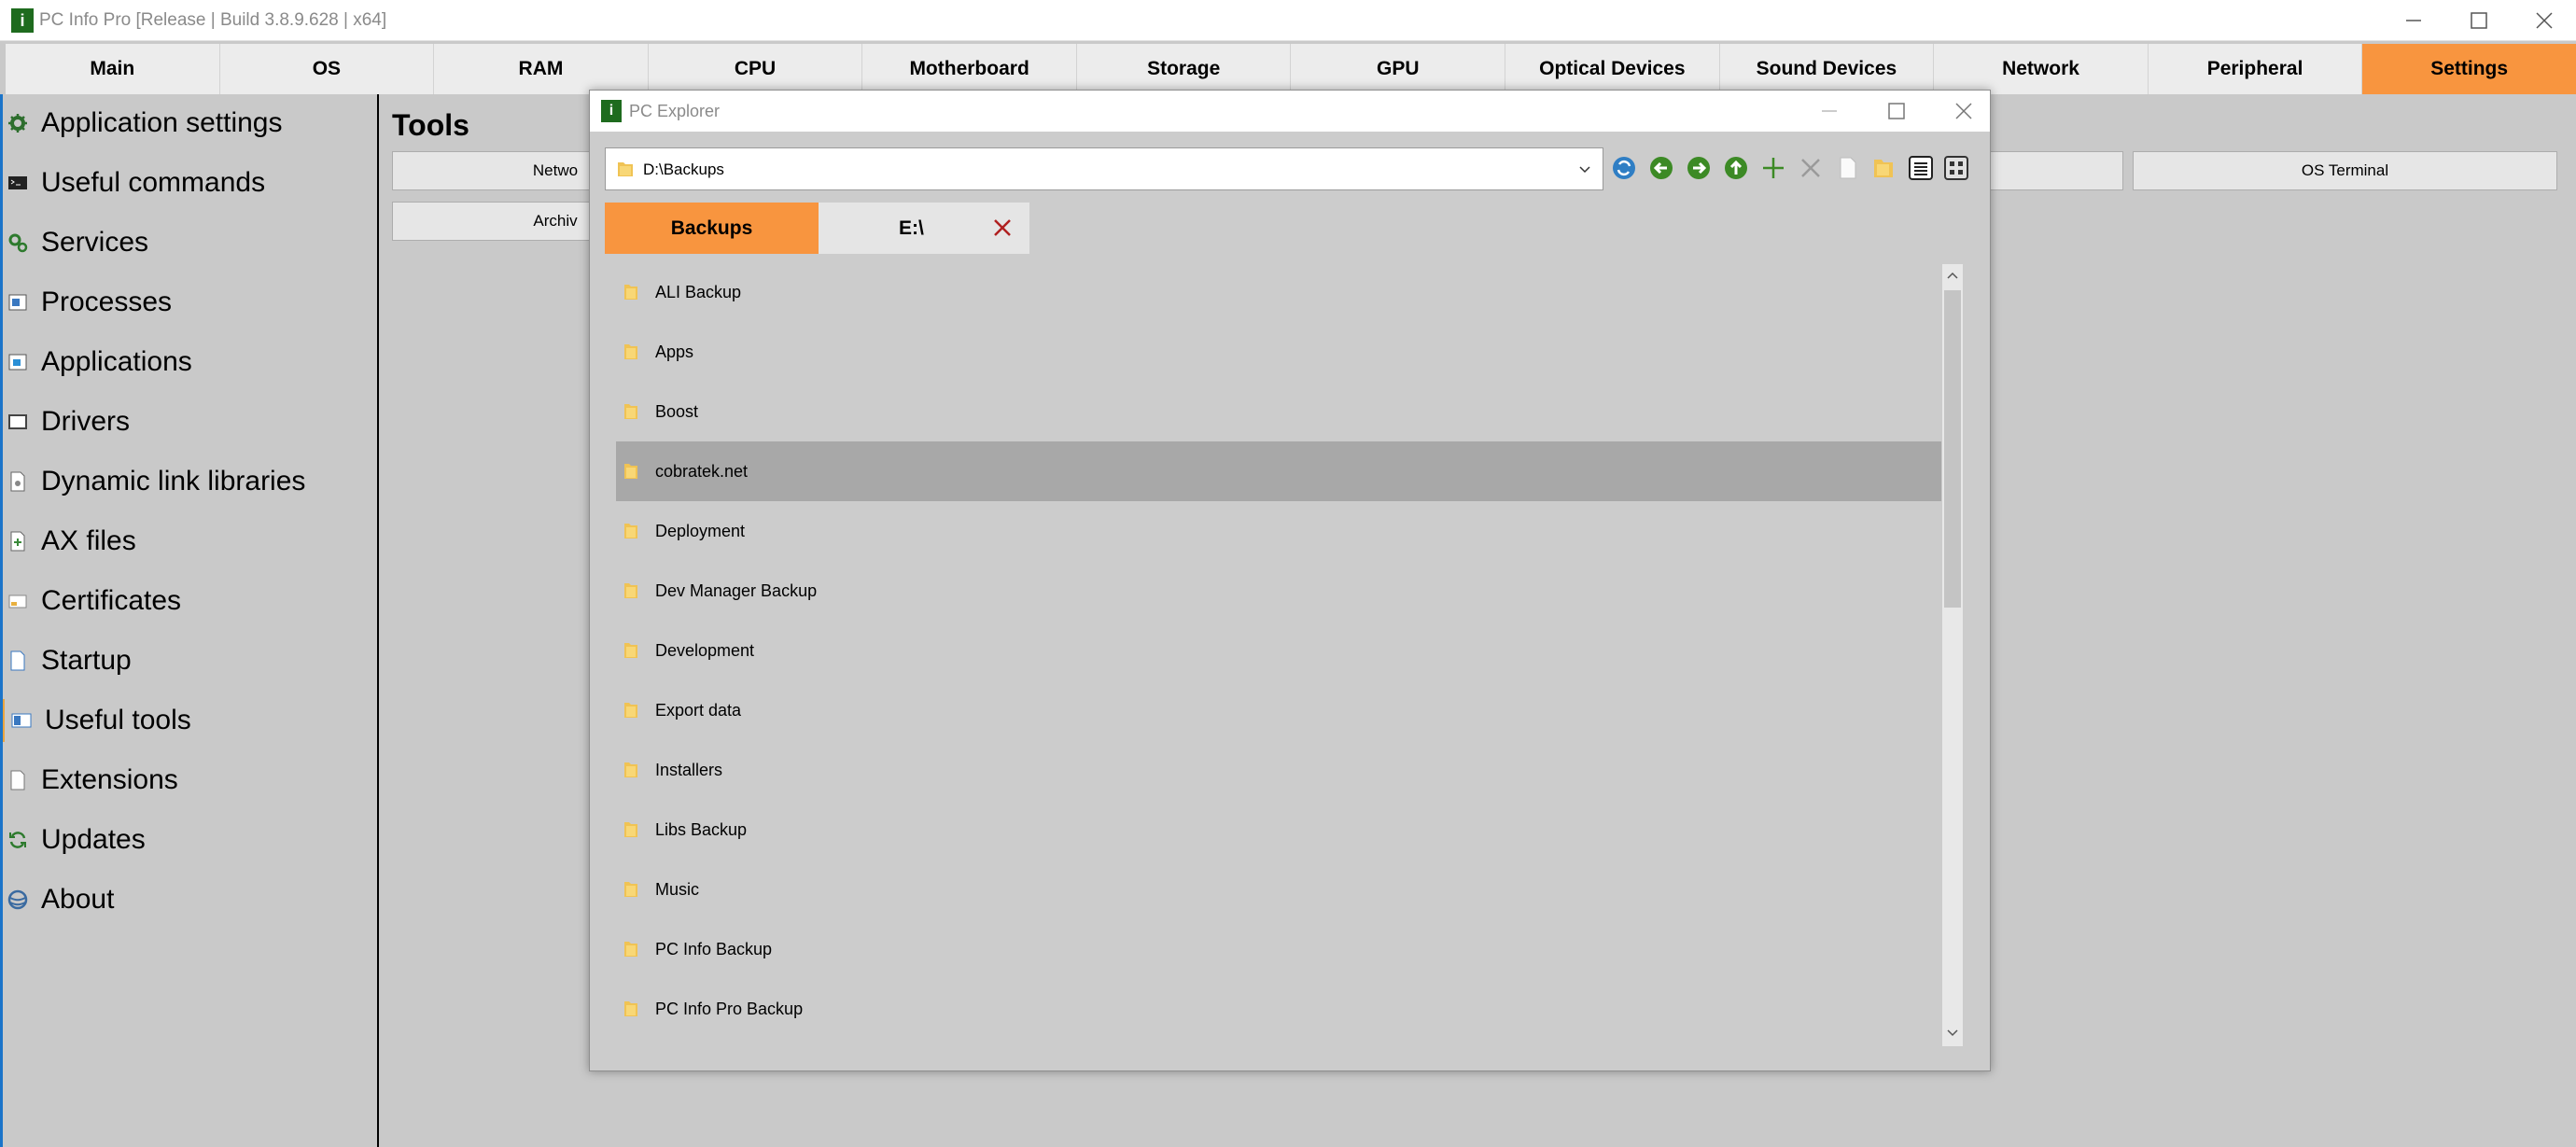 Image resolution: width=2576 pixels, height=1147 pixels. Describe the element at coordinates (714, 949) in the screenshot. I see `list-item-label: PC Info Backup` at that location.